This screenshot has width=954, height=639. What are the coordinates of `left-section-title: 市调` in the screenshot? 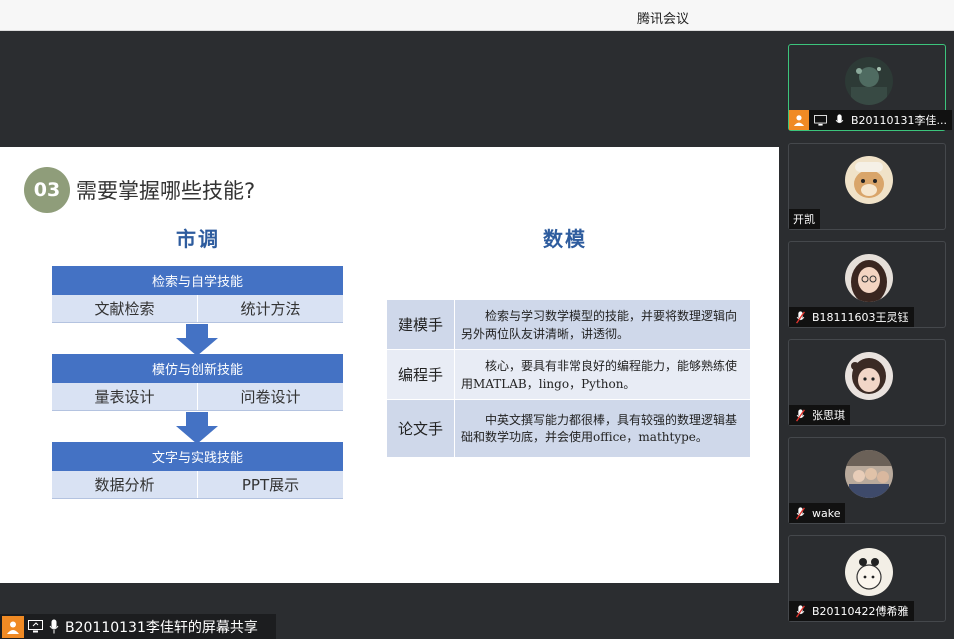 It's located at (198, 239).